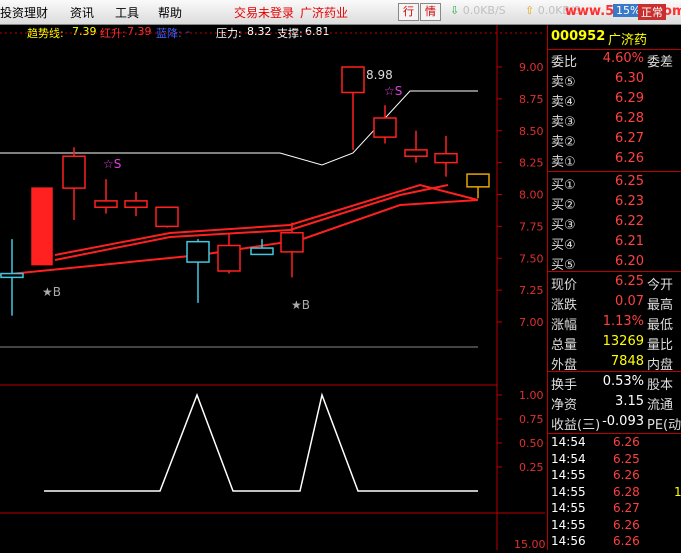  What do you see at coordinates (568, 458) in the screenshot?
I see `tick-time: 14:54` at bounding box center [568, 458].